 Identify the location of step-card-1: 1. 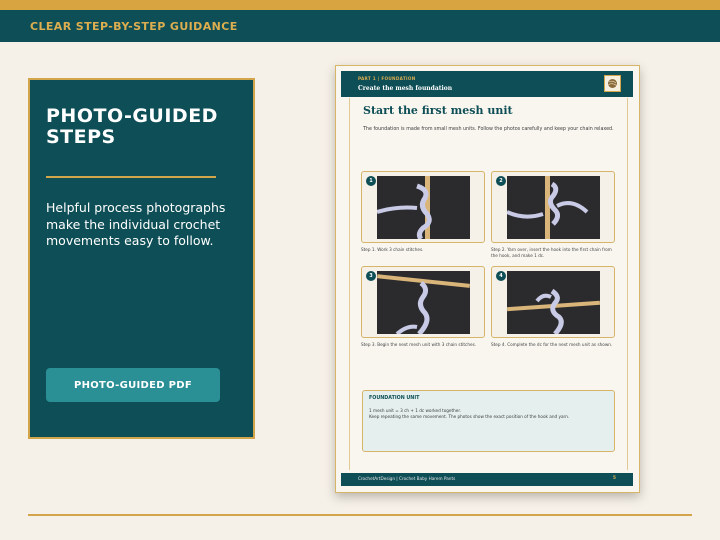
(423, 207).